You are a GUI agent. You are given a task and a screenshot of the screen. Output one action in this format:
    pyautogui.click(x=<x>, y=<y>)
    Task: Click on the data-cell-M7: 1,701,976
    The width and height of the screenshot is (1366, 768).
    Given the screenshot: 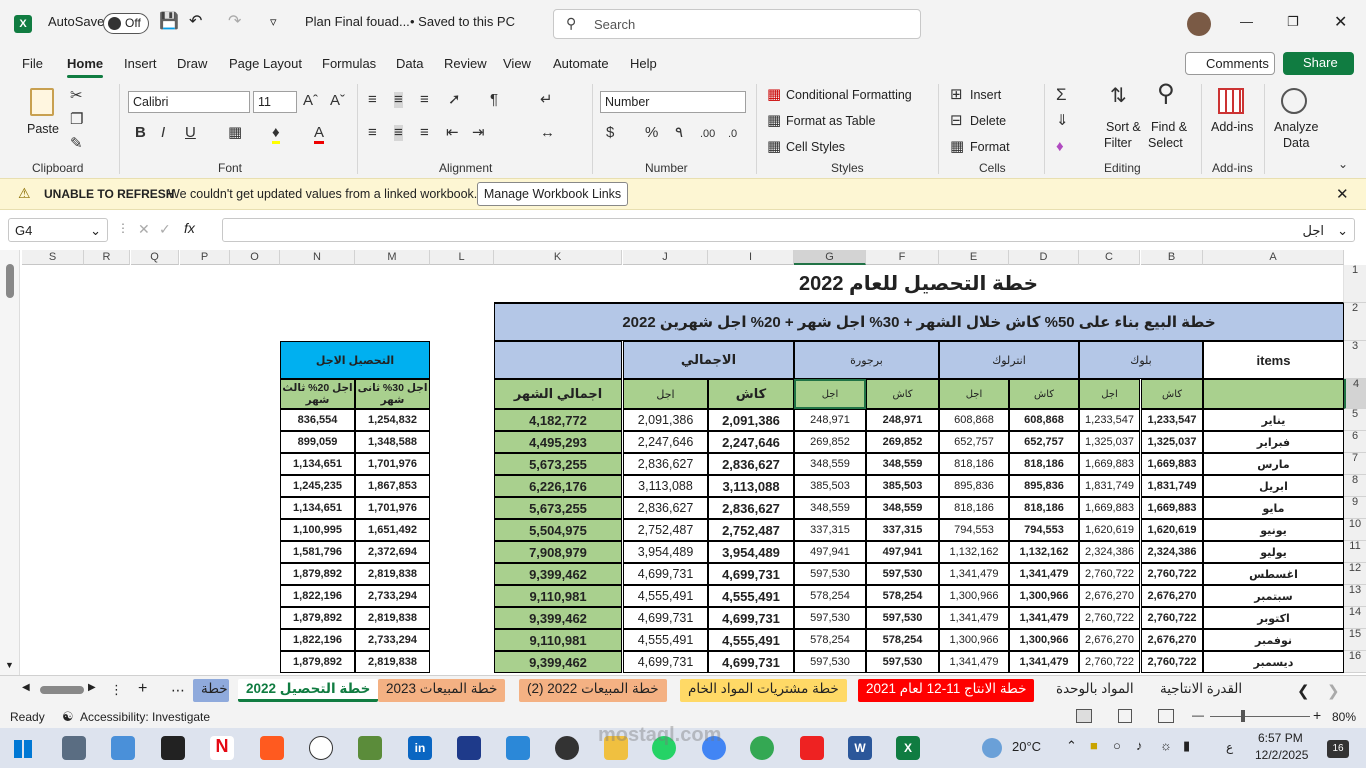 What is the action you would take?
    pyautogui.click(x=392, y=464)
    